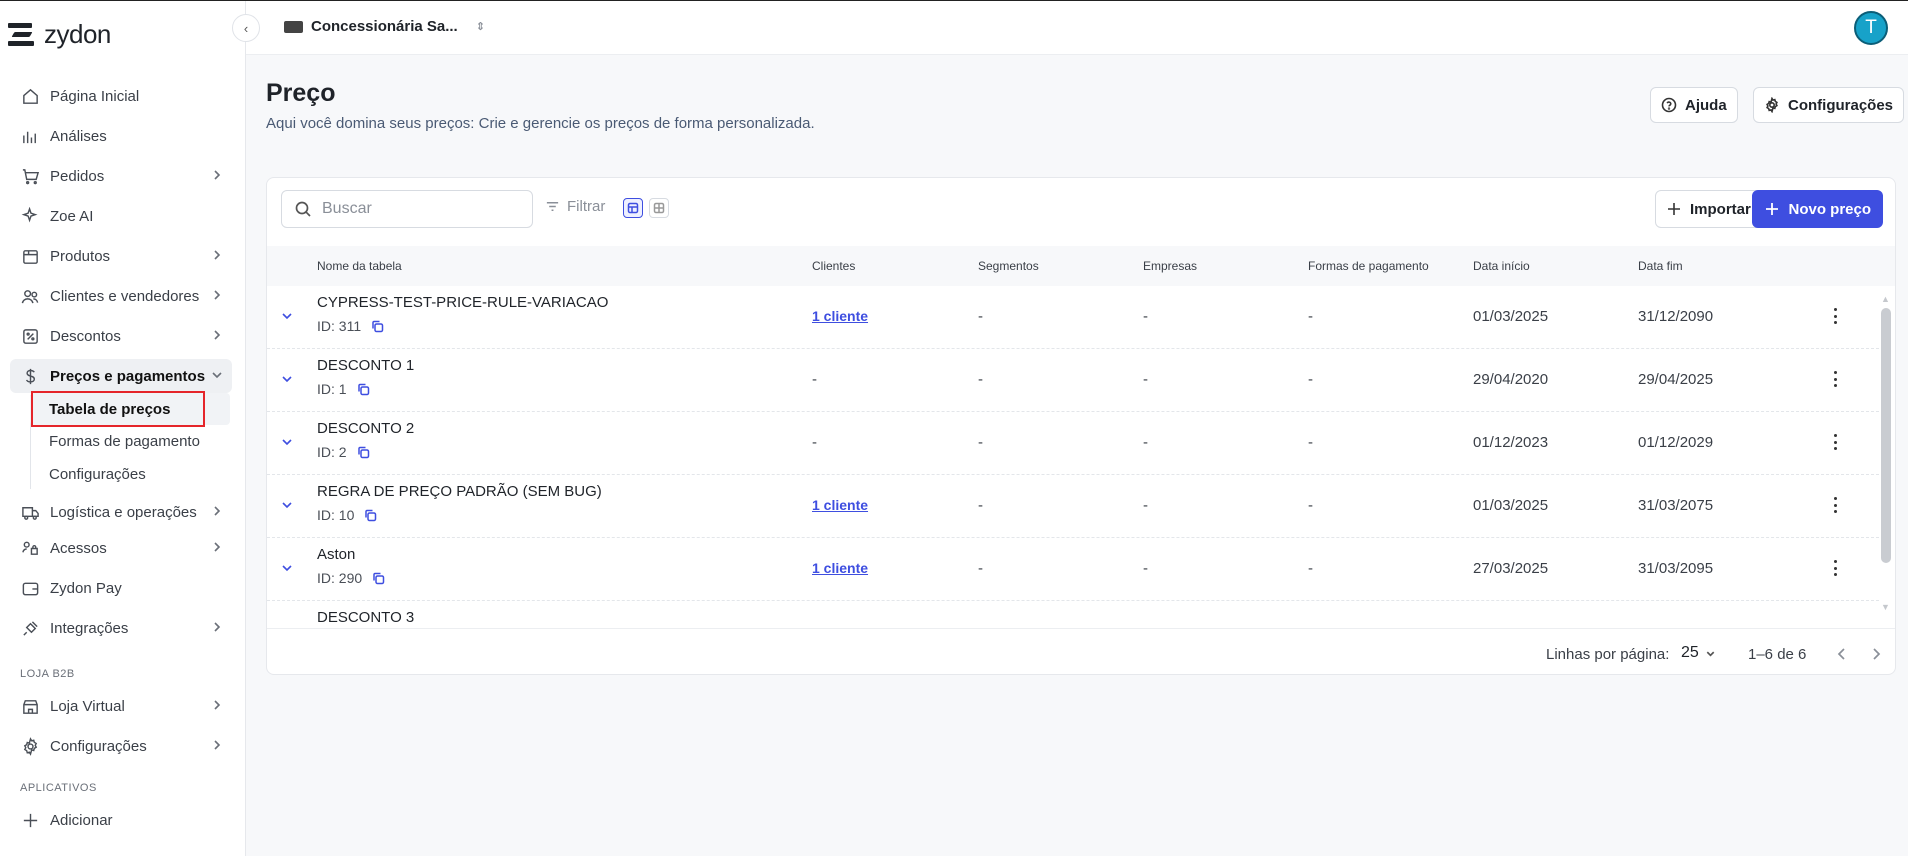  Describe the element at coordinates (378, 326) in the screenshot. I see `copy-icon` at that location.